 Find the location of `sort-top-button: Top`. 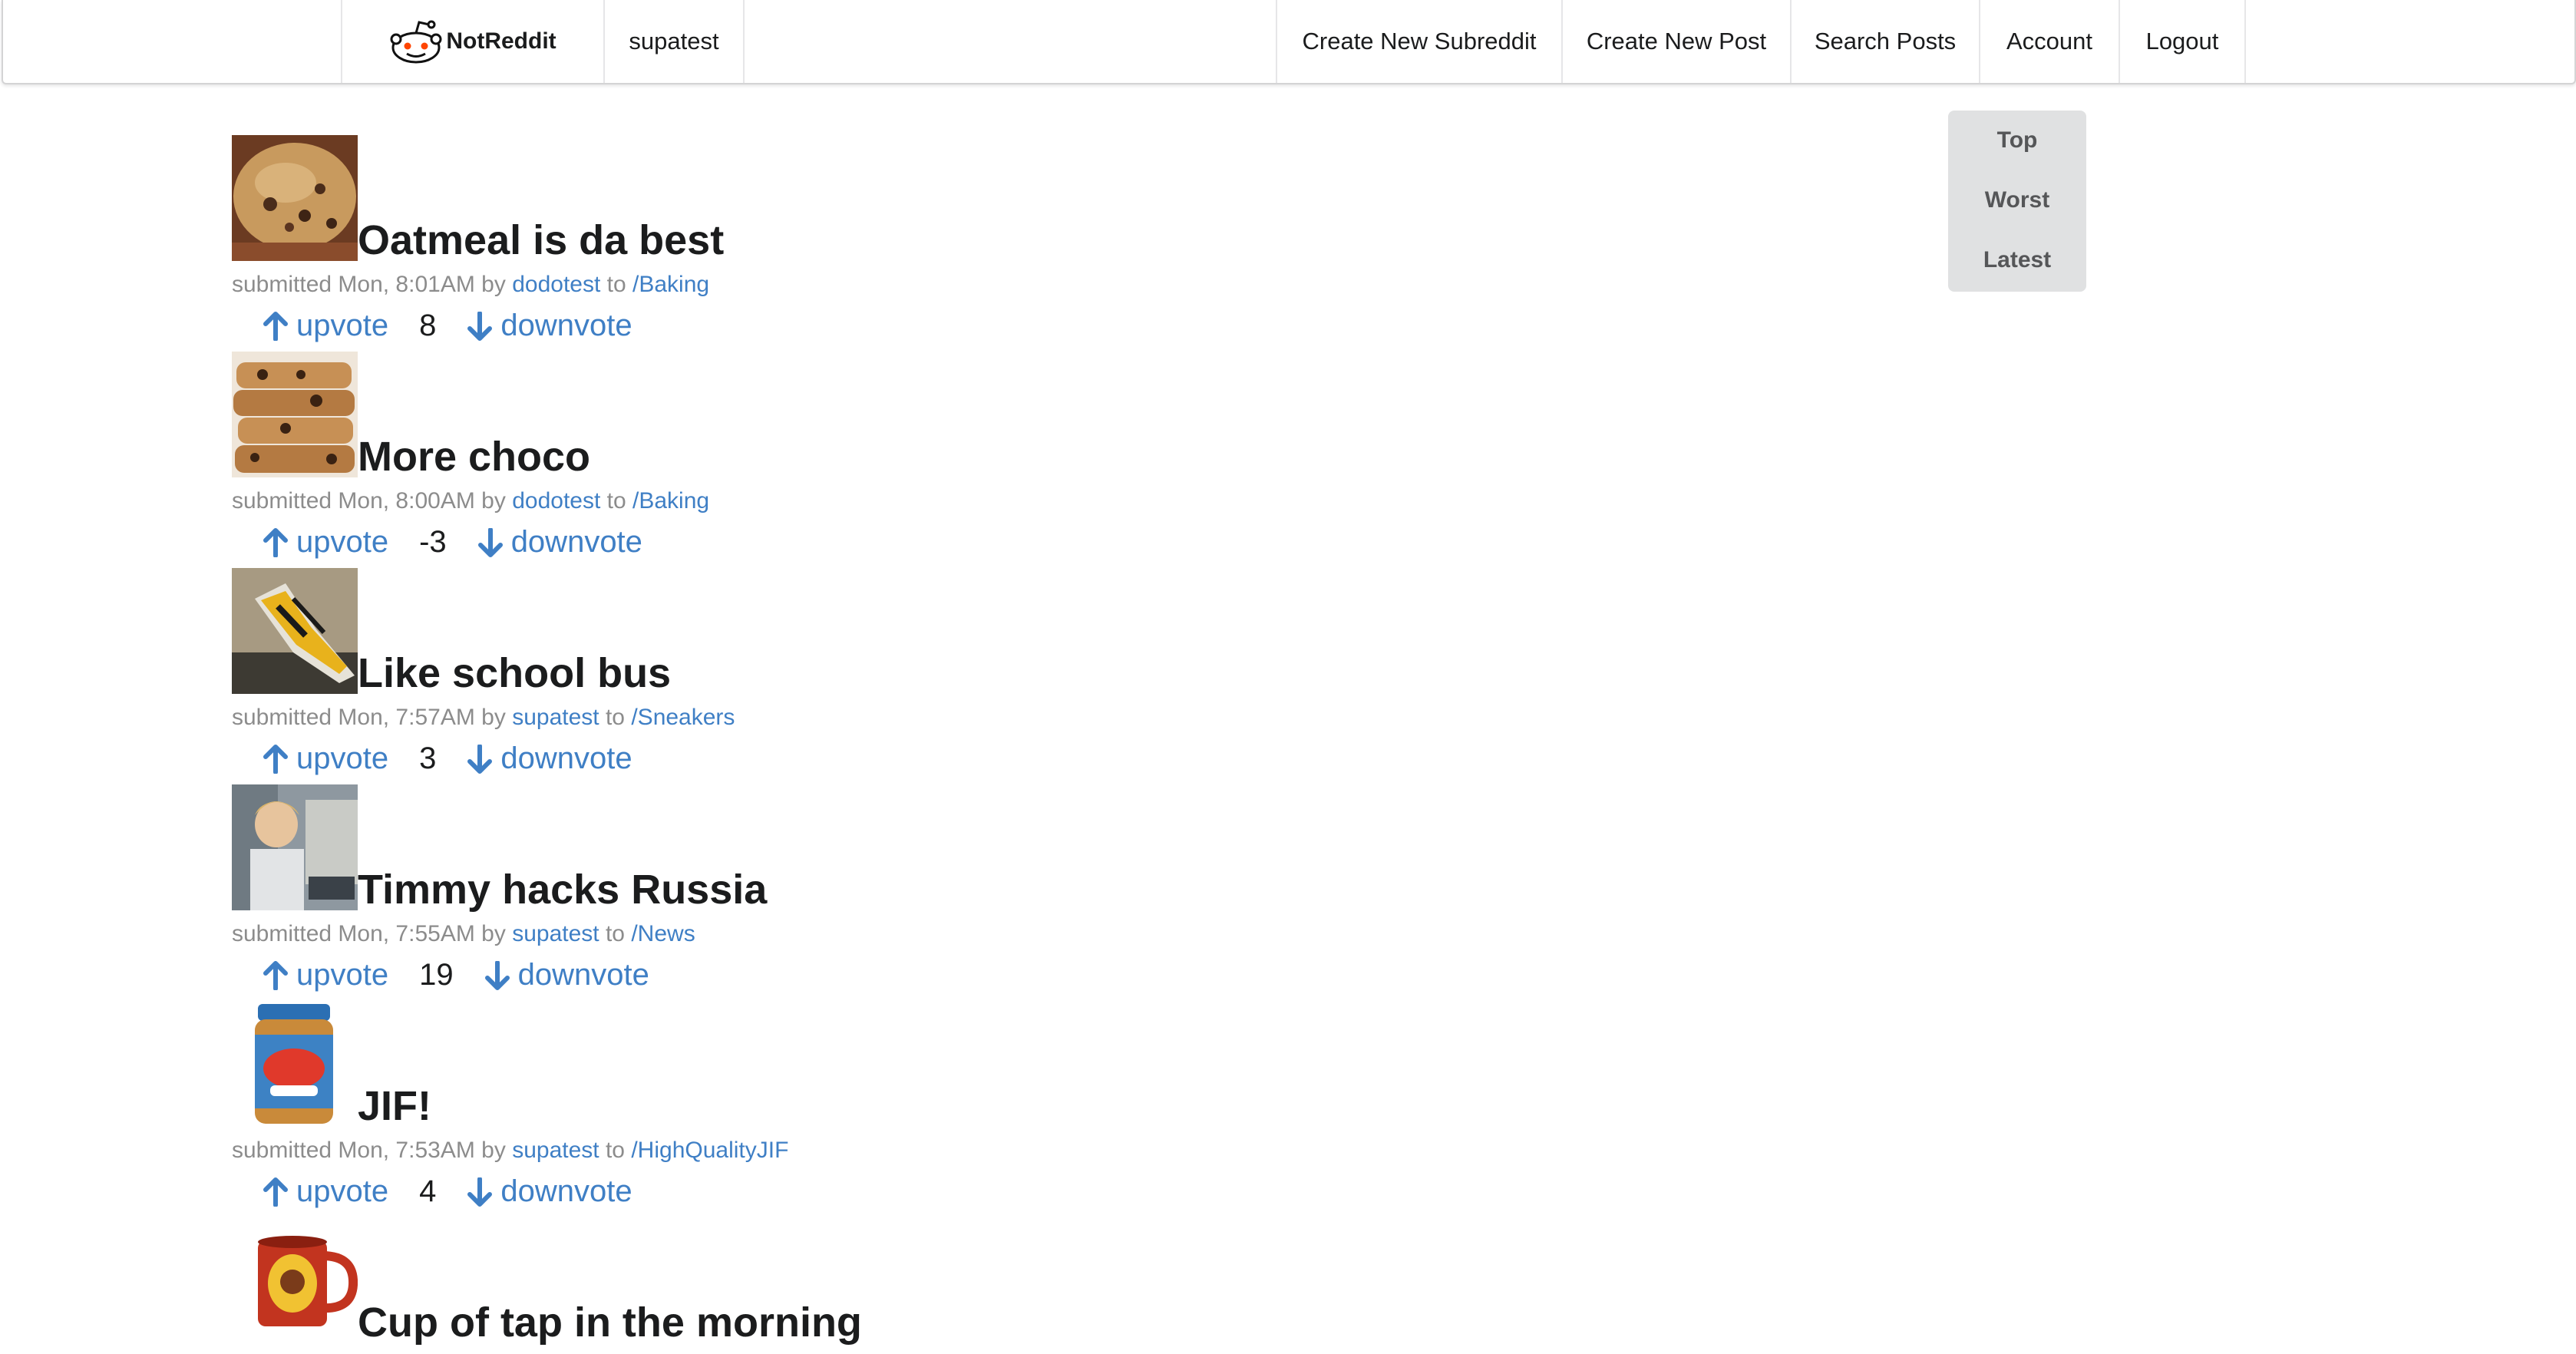

sort-top-button: Top is located at coordinates (2017, 141).